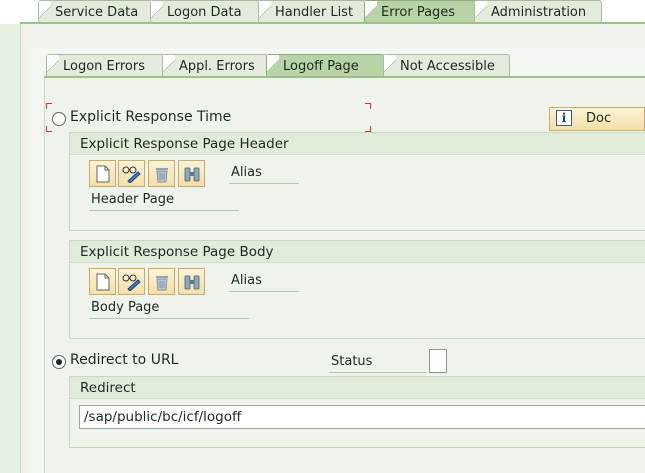  Describe the element at coordinates (59, 119) in the screenshot. I see `explicit-response-radio` at that location.